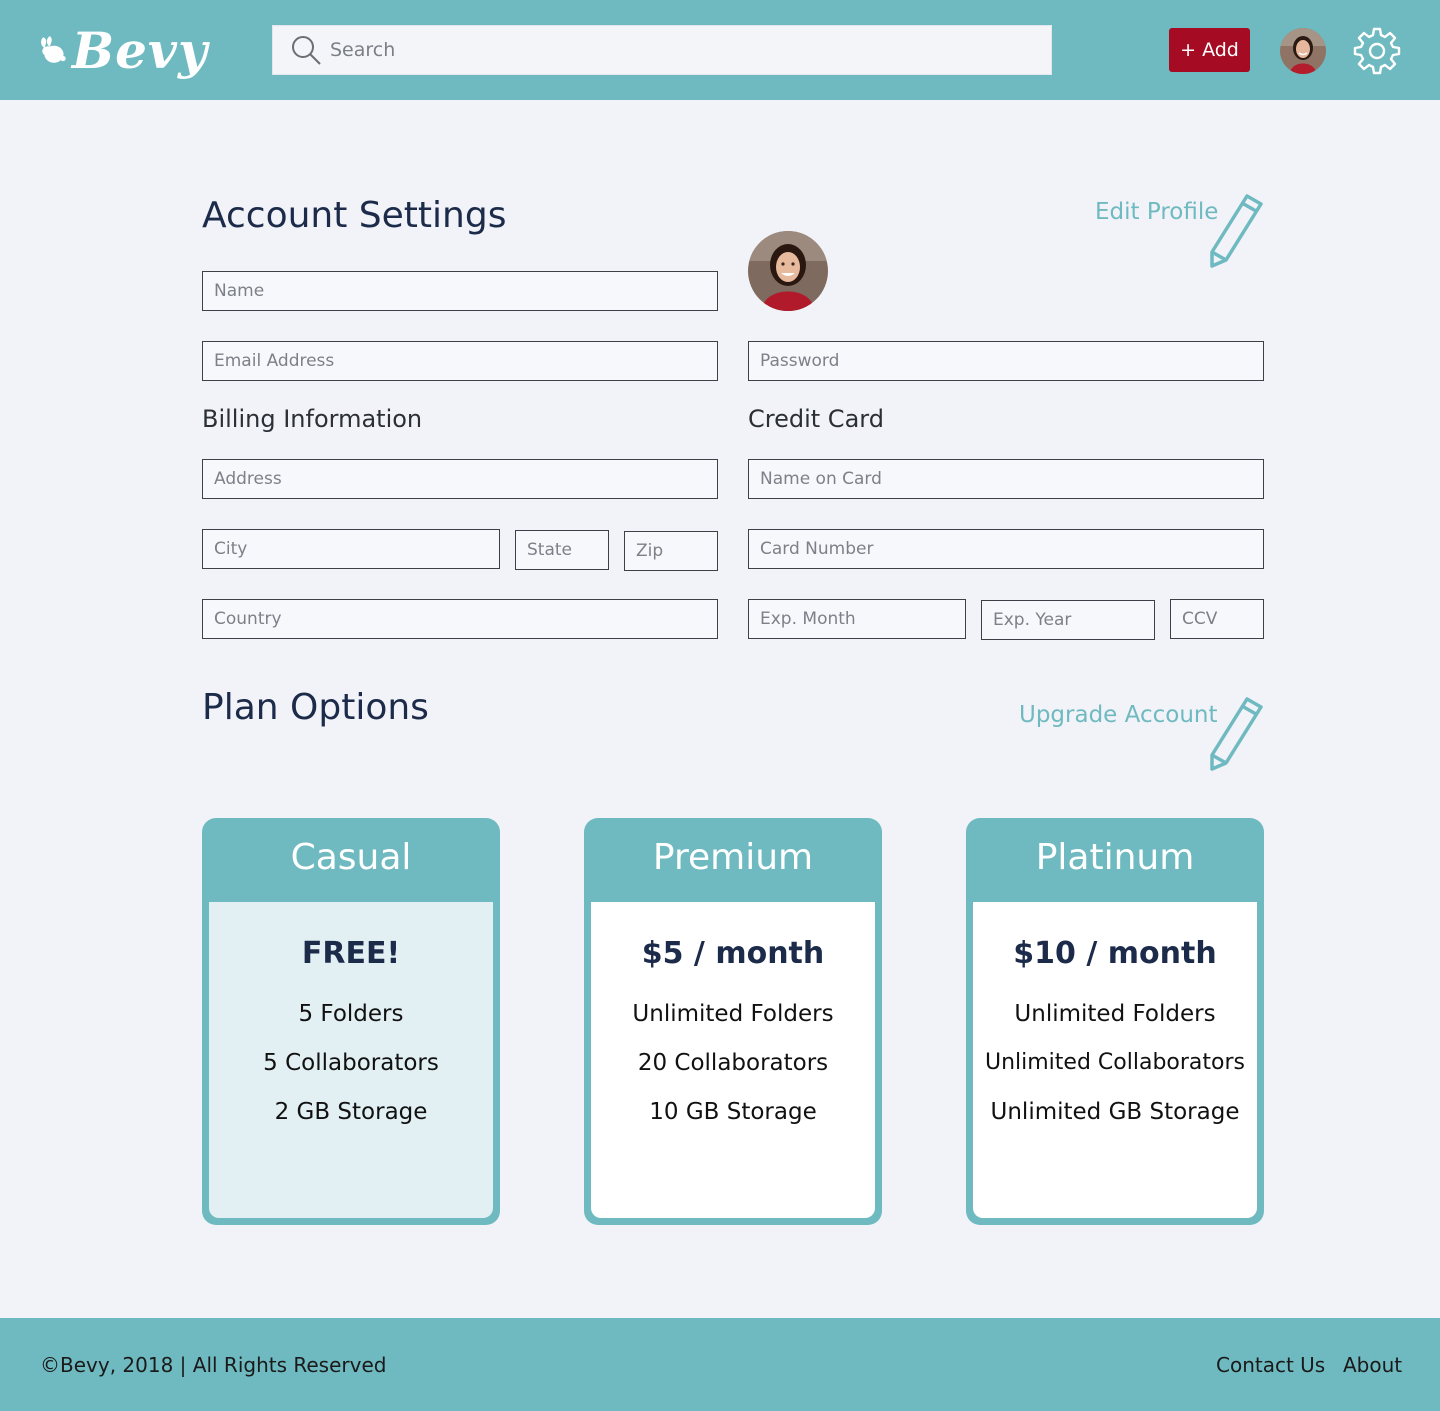 The image size is (1440, 1411). Describe the element at coordinates (680, 50) in the screenshot. I see `search-input` at that location.